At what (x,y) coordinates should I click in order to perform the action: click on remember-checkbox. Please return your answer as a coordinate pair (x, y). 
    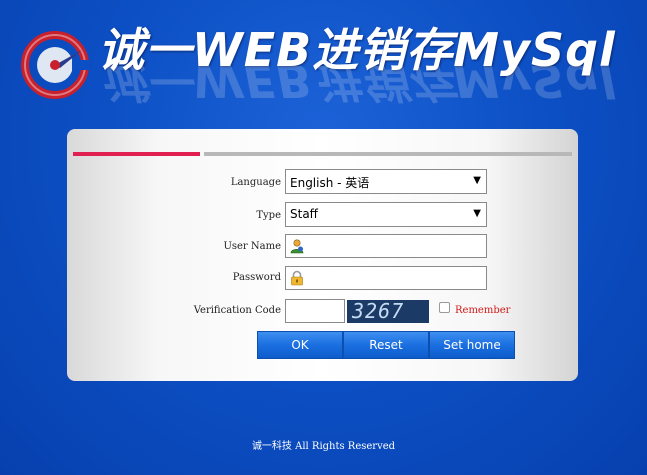
    Looking at the image, I should click on (444, 307).